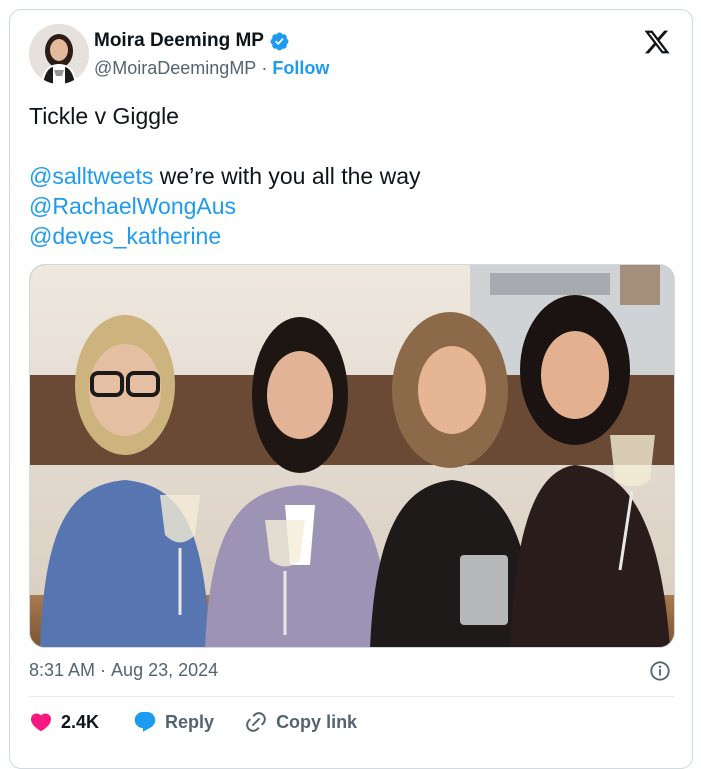 This screenshot has width=701, height=769. I want to click on copy-link-label: Copy link, so click(317, 721).